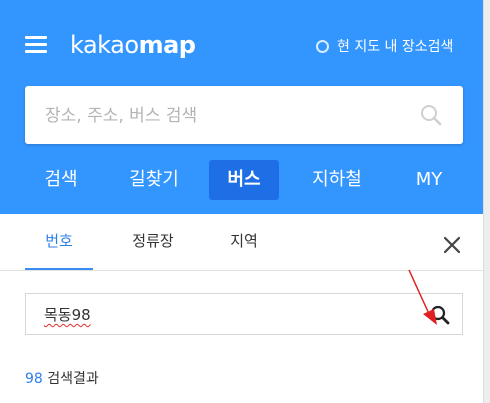 This screenshot has height=403, width=490. What do you see at coordinates (61, 180) in the screenshot?
I see `tab-search: 검색` at bounding box center [61, 180].